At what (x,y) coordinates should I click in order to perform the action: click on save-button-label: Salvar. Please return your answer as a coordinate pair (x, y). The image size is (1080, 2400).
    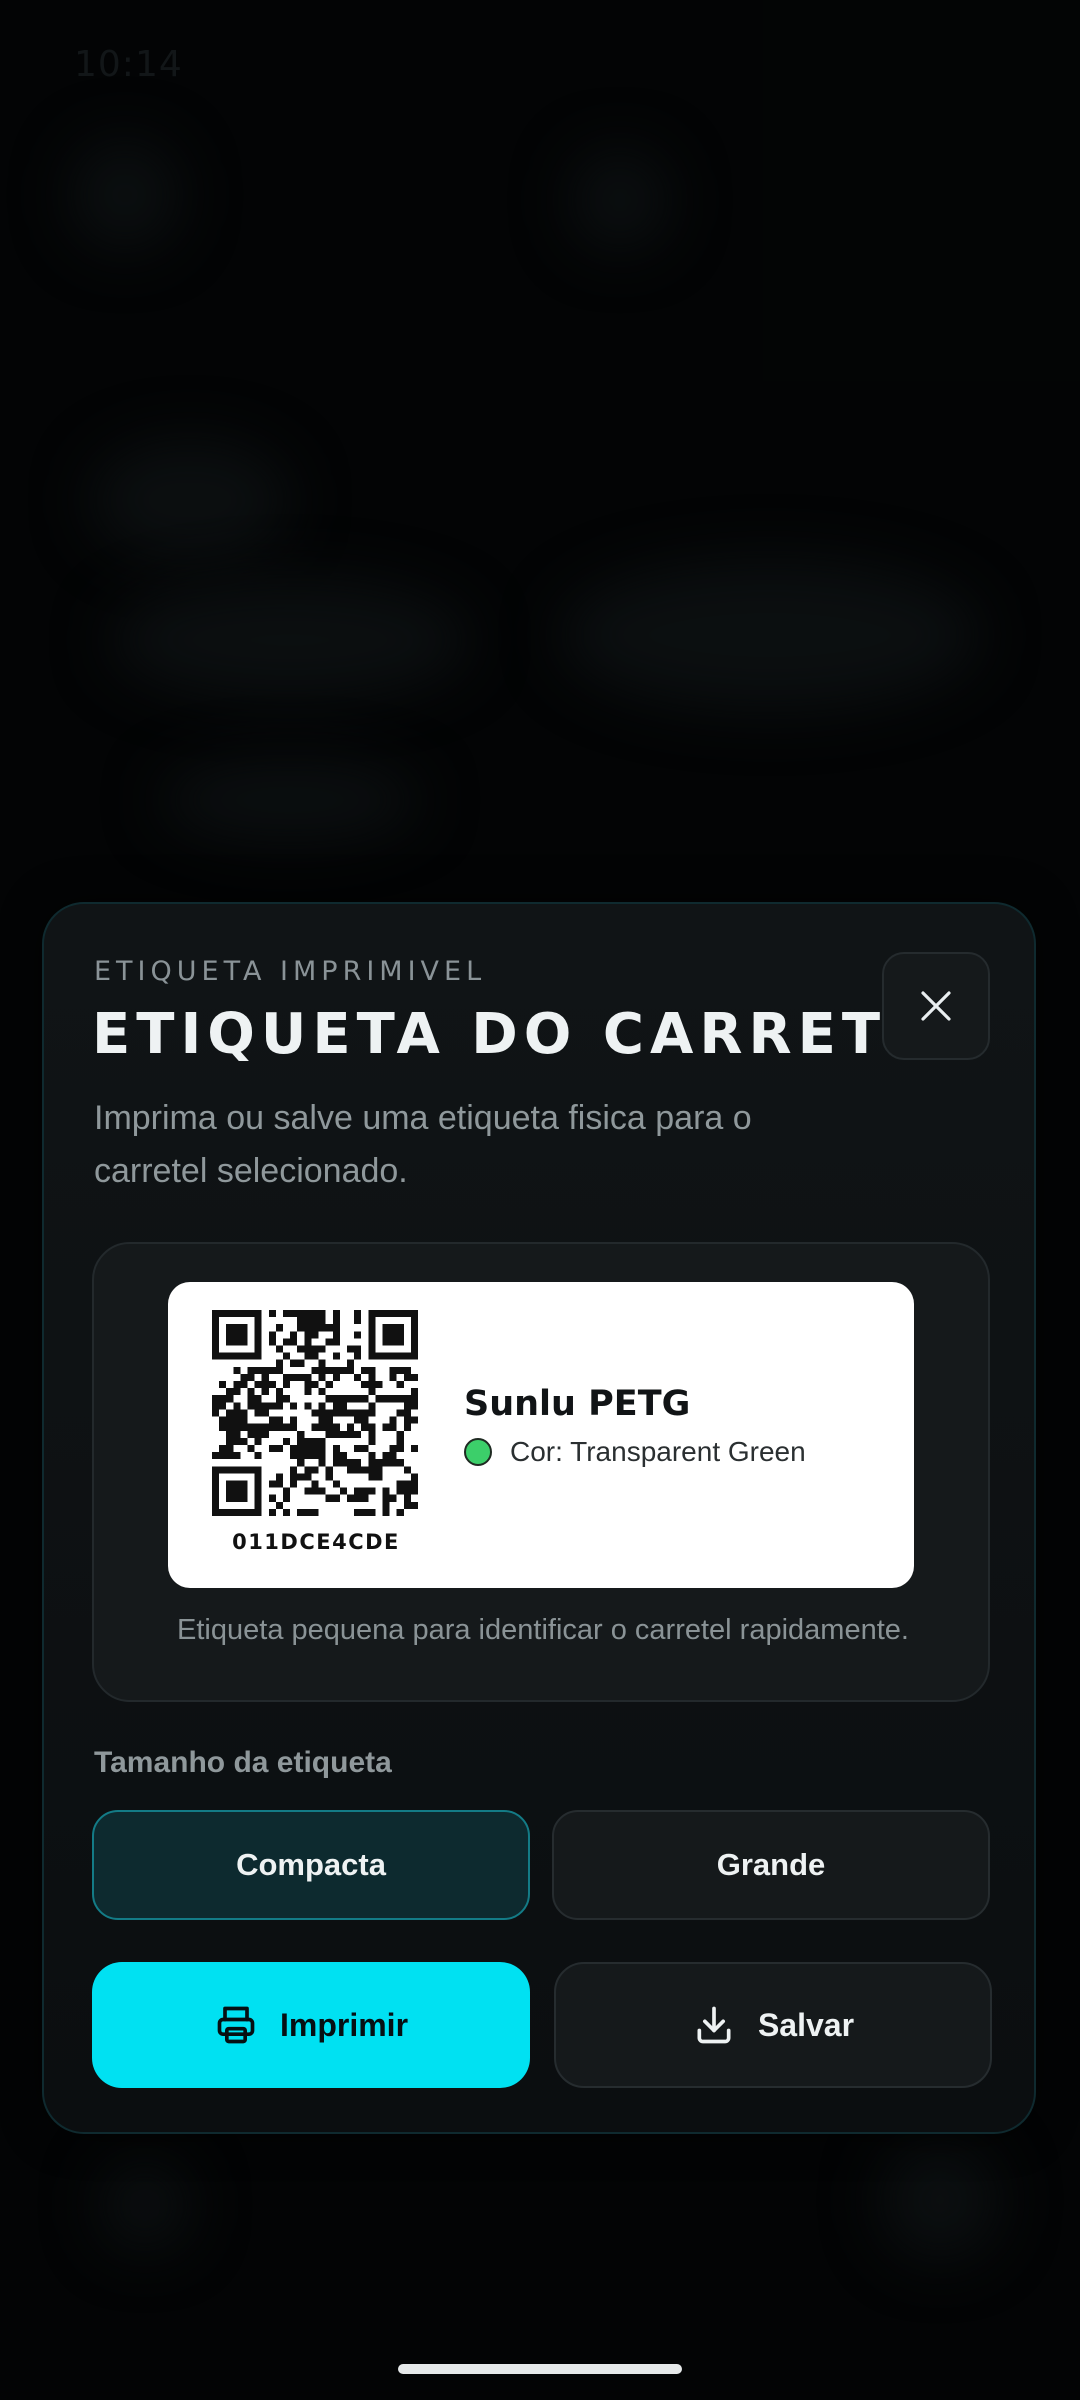
    Looking at the image, I should click on (806, 2024).